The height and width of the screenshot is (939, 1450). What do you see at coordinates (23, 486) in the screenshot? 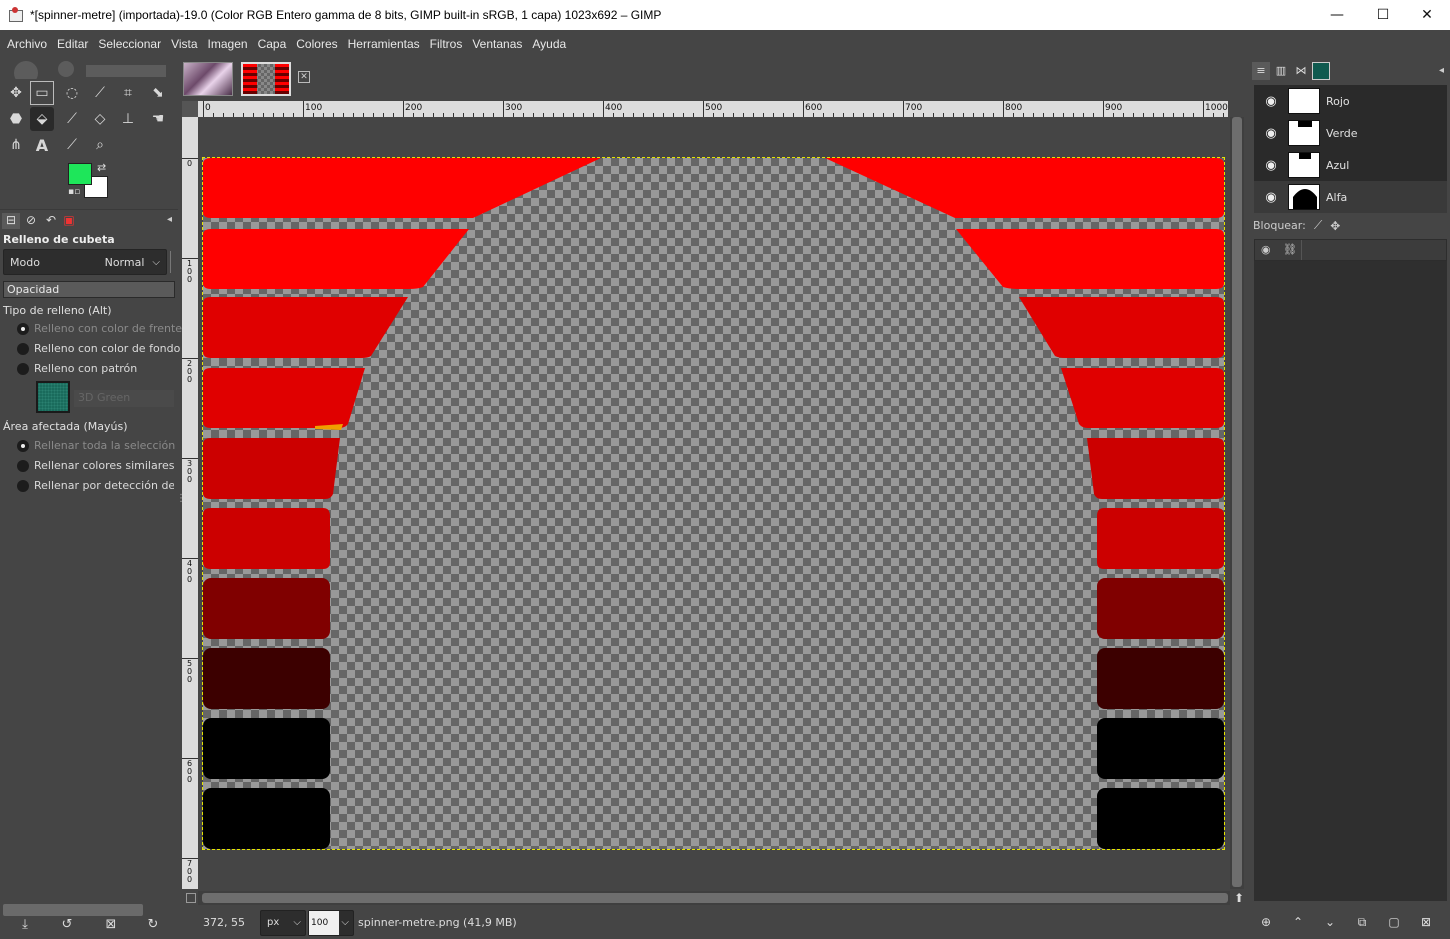
I see `area-line-art-radio` at bounding box center [23, 486].